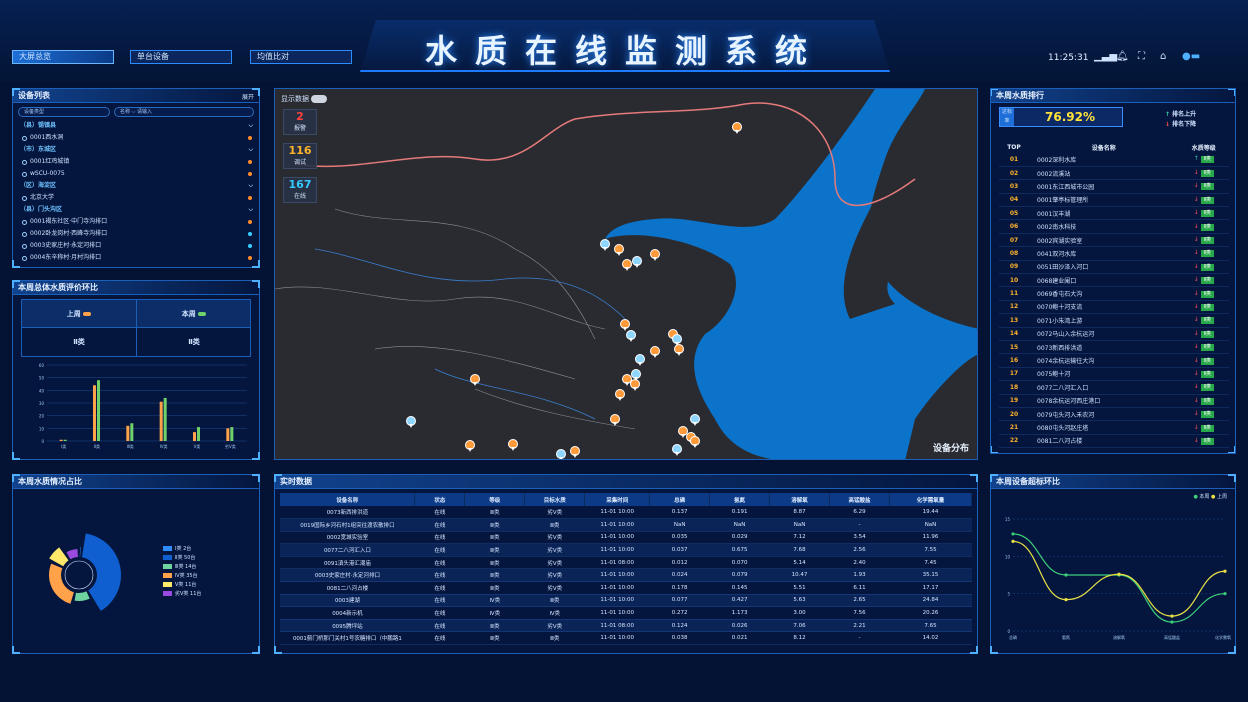  I want to click on ranking-row: 03 0001东江西城市公园 ↓ Ⅱ类, so click(1114, 186).